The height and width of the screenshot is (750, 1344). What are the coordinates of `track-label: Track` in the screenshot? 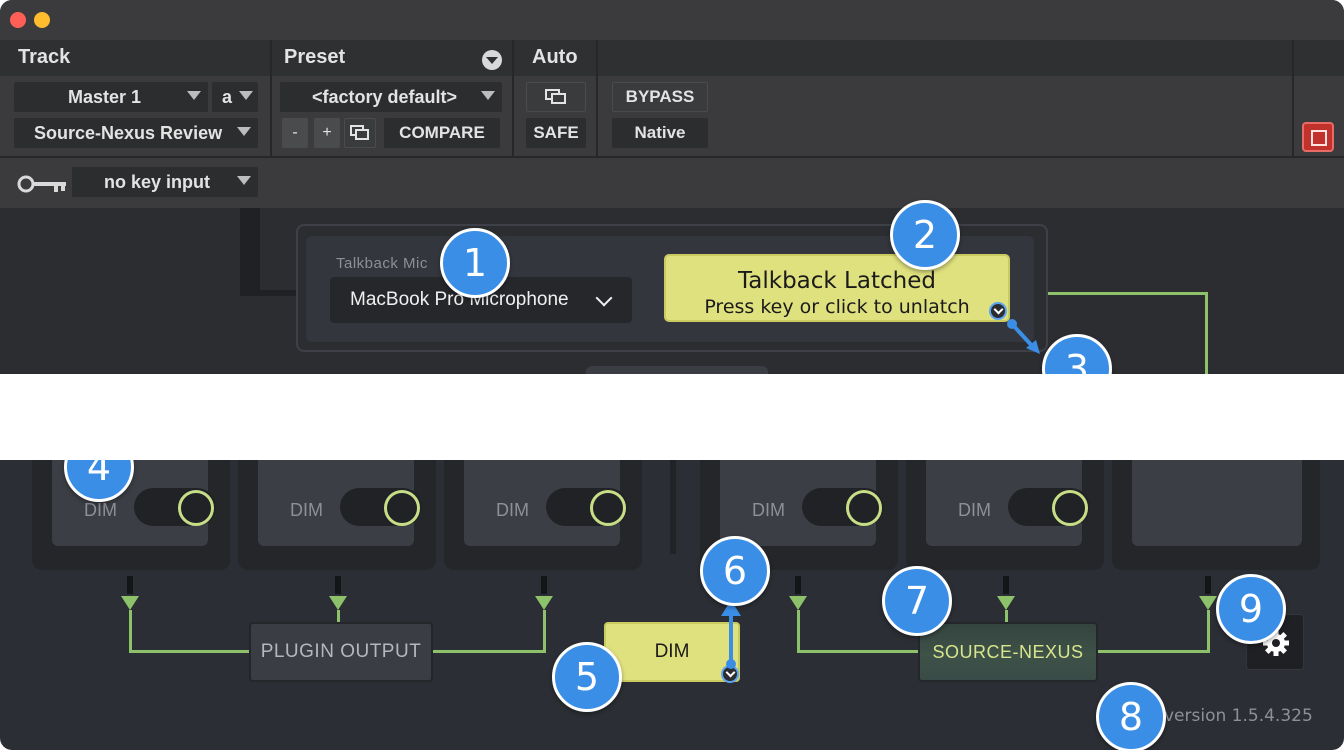 It's located at (44, 57).